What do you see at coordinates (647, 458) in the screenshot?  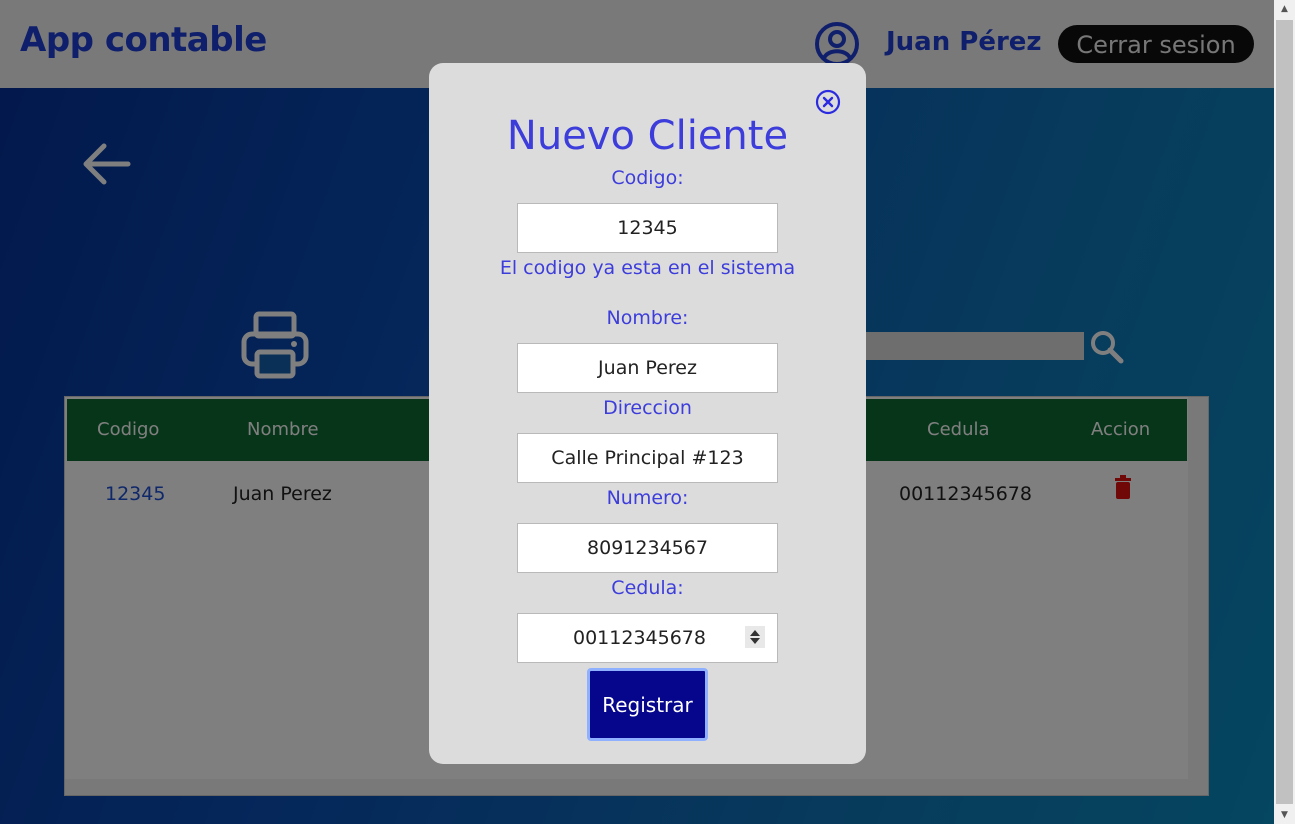 I see `direccion-field` at bounding box center [647, 458].